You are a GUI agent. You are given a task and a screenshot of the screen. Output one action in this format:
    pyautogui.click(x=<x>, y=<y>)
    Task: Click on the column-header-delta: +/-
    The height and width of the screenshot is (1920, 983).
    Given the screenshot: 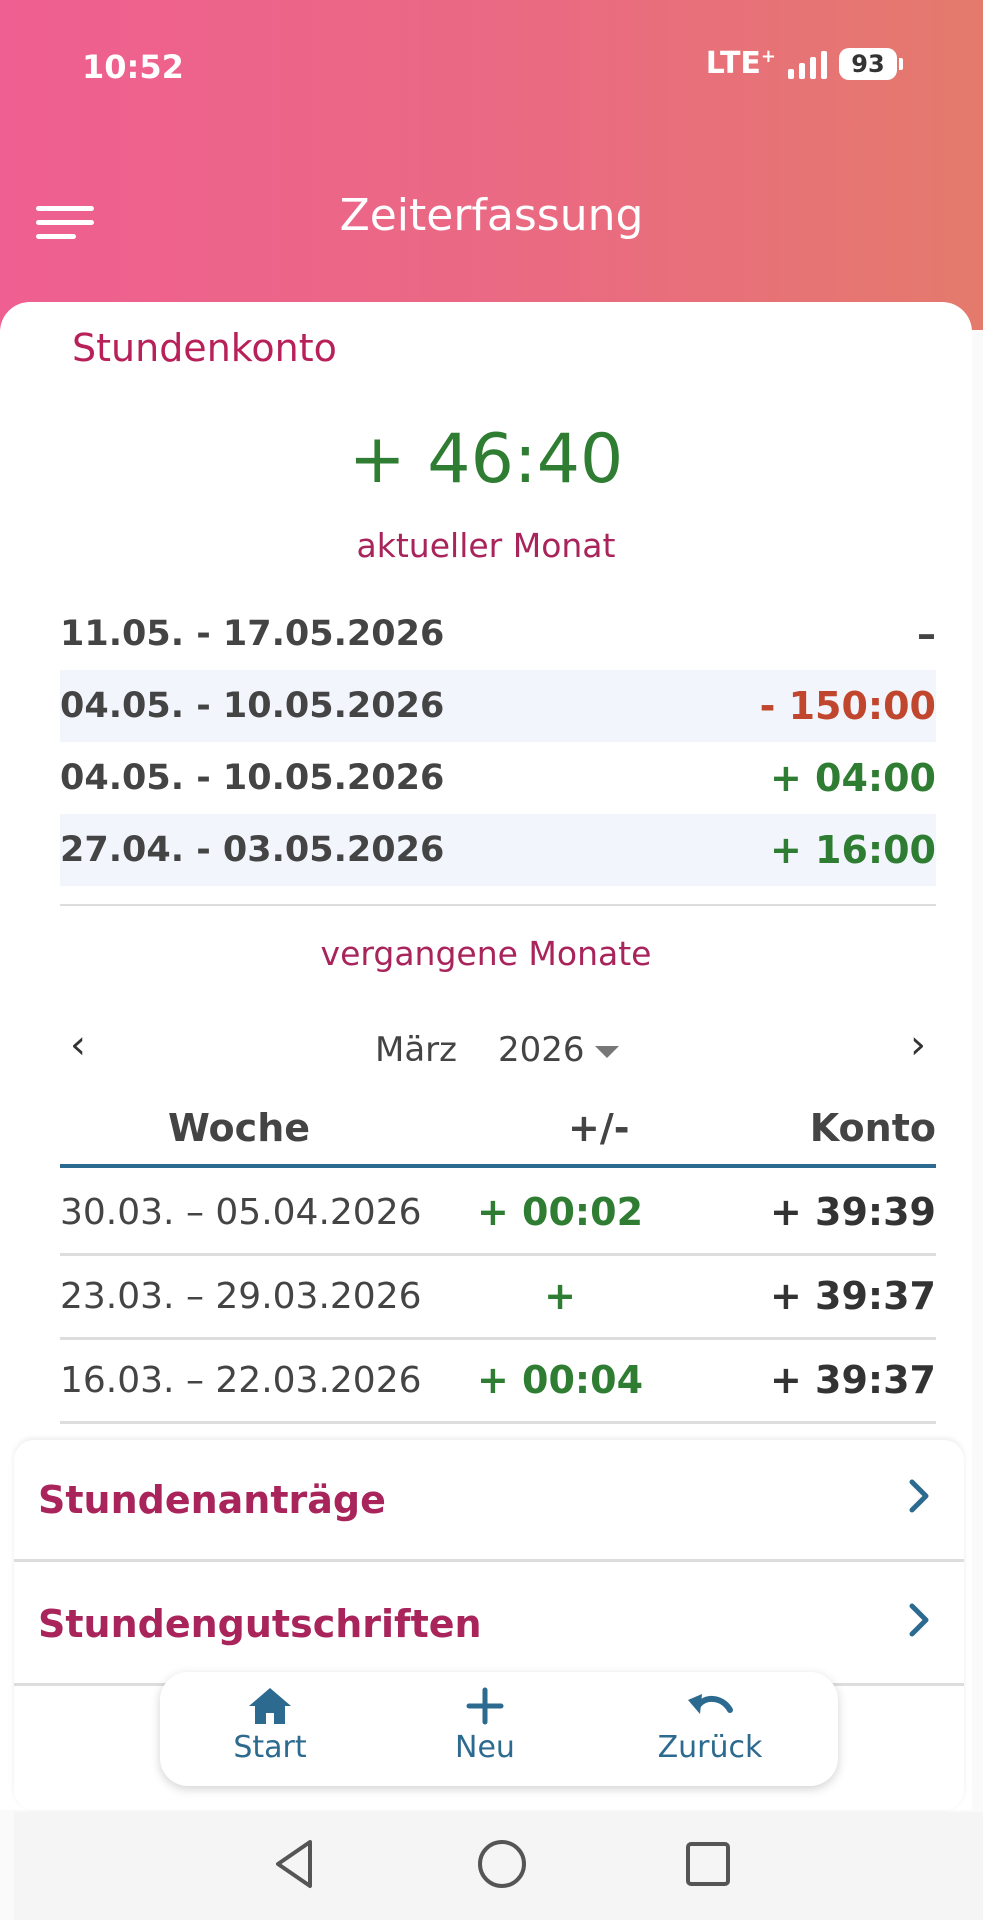 What is the action you would take?
    pyautogui.click(x=599, y=1128)
    